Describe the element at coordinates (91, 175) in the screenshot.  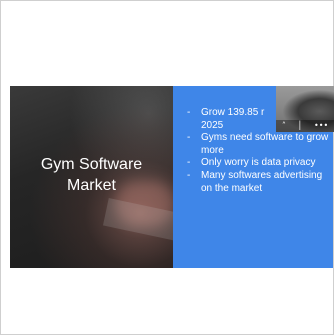
I see `slide-title: Gym Software Market` at that location.